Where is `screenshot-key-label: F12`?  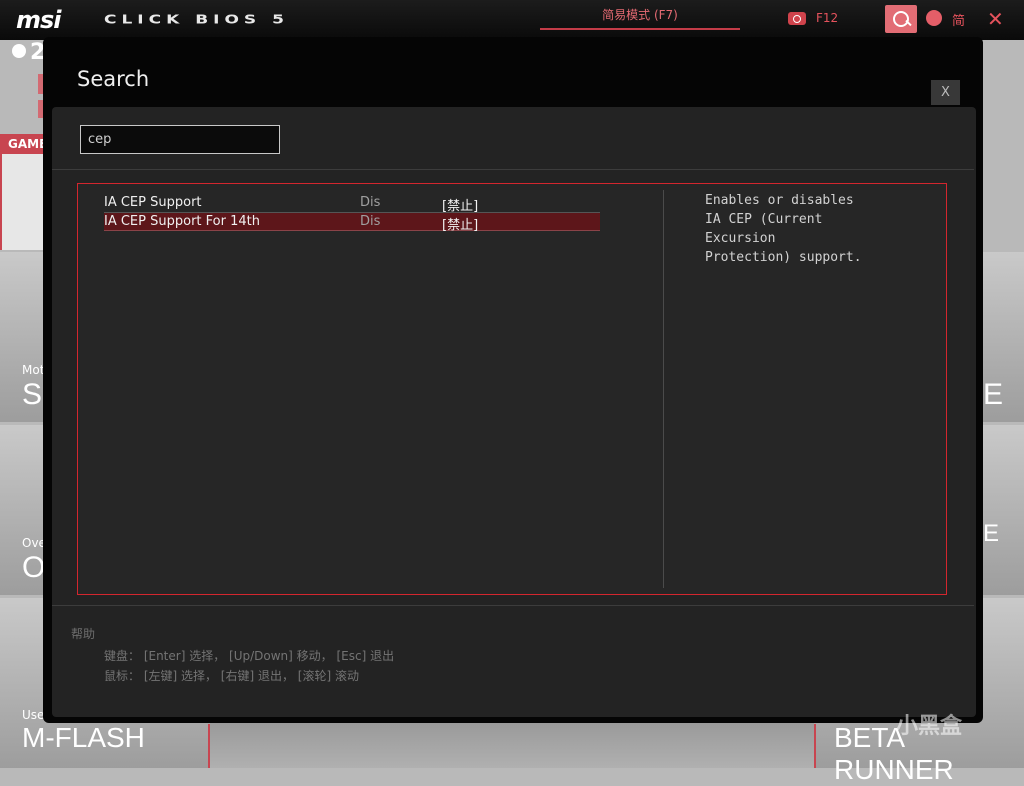 screenshot-key-label: F12 is located at coordinates (827, 18).